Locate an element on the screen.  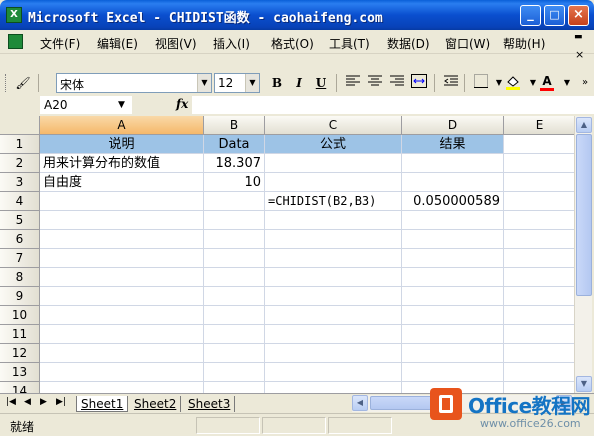
cell-d3 is located at coordinates (453, 182).